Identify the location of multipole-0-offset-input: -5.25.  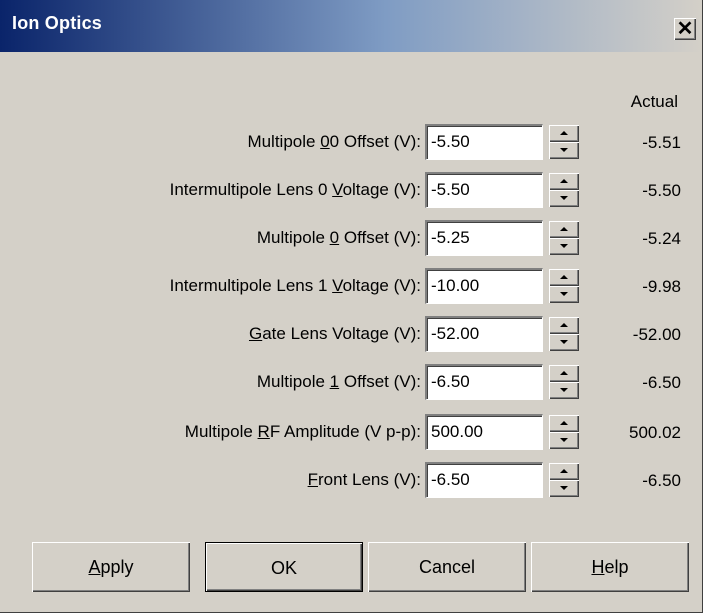
(484, 238).